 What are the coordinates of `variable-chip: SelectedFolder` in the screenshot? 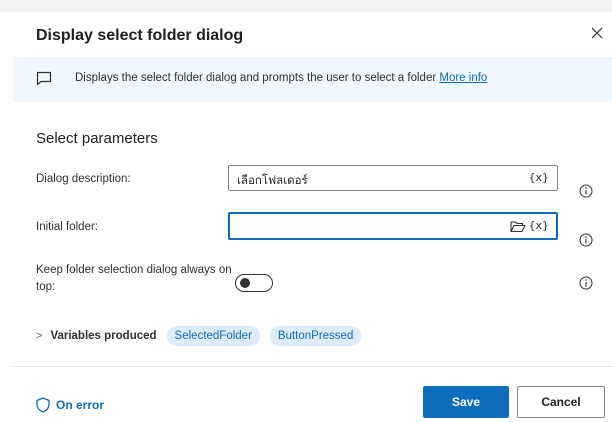 It's located at (213, 336).